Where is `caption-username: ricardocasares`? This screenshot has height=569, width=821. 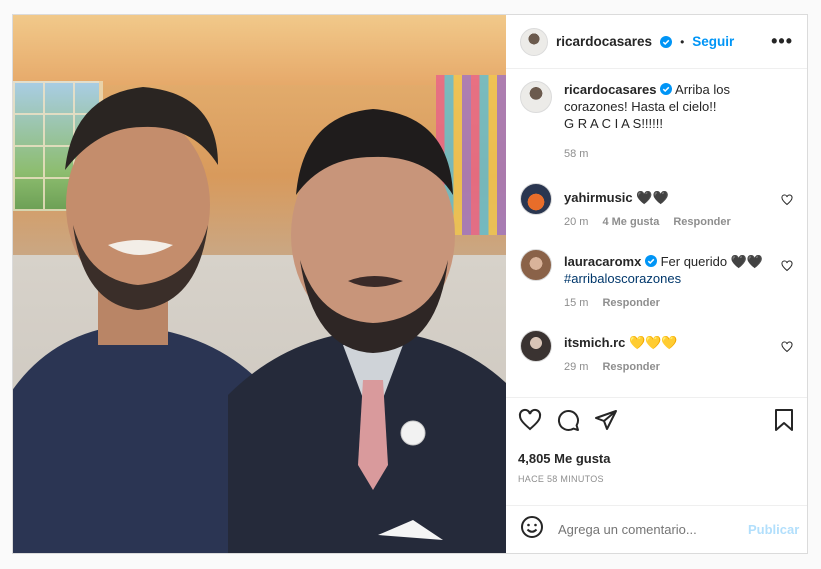
caption-username: ricardocasares is located at coordinates (610, 89).